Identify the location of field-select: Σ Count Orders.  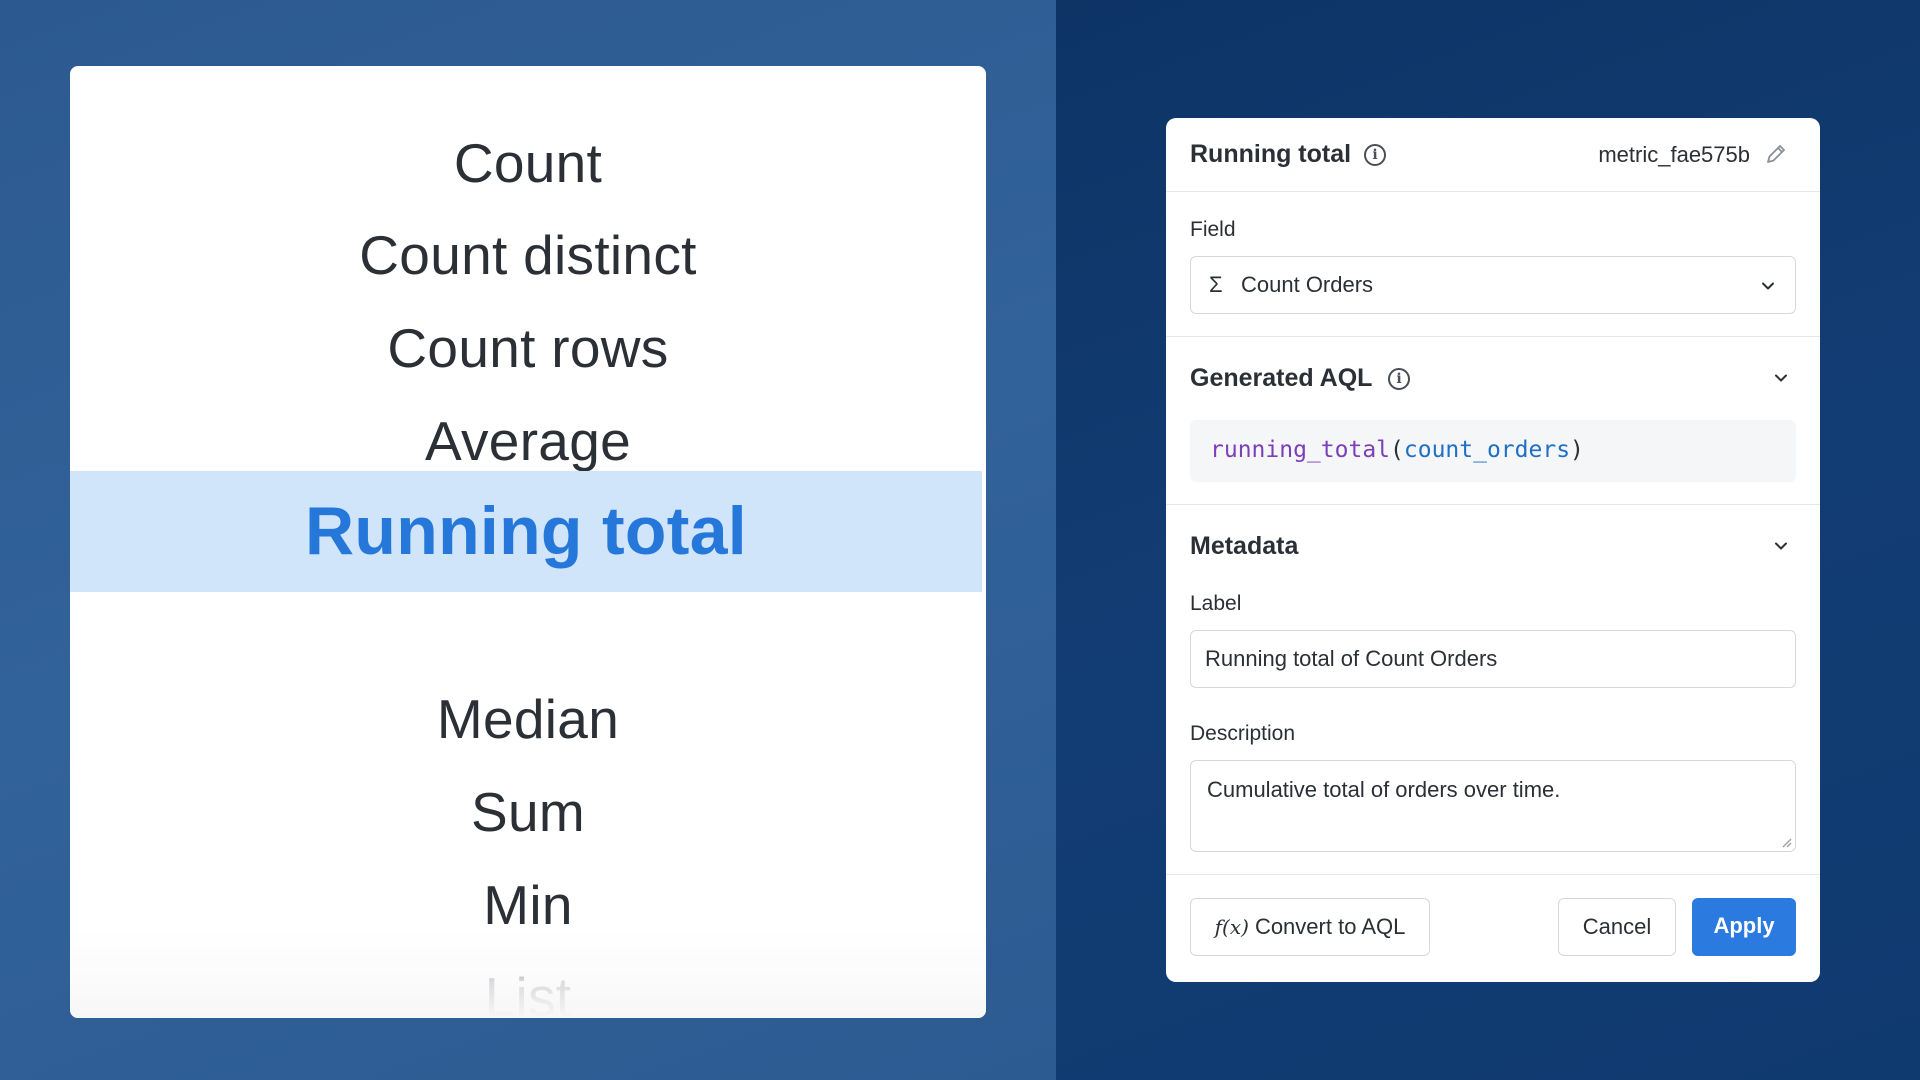
(1493, 285).